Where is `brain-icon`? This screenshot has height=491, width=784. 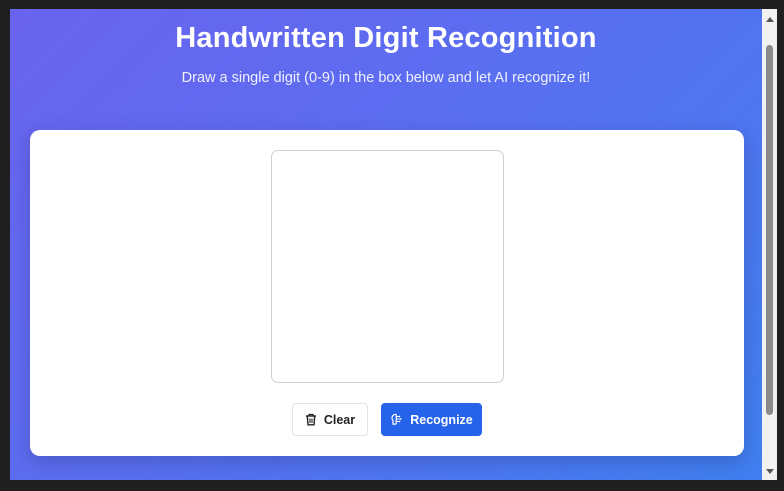
brain-icon is located at coordinates (396, 419).